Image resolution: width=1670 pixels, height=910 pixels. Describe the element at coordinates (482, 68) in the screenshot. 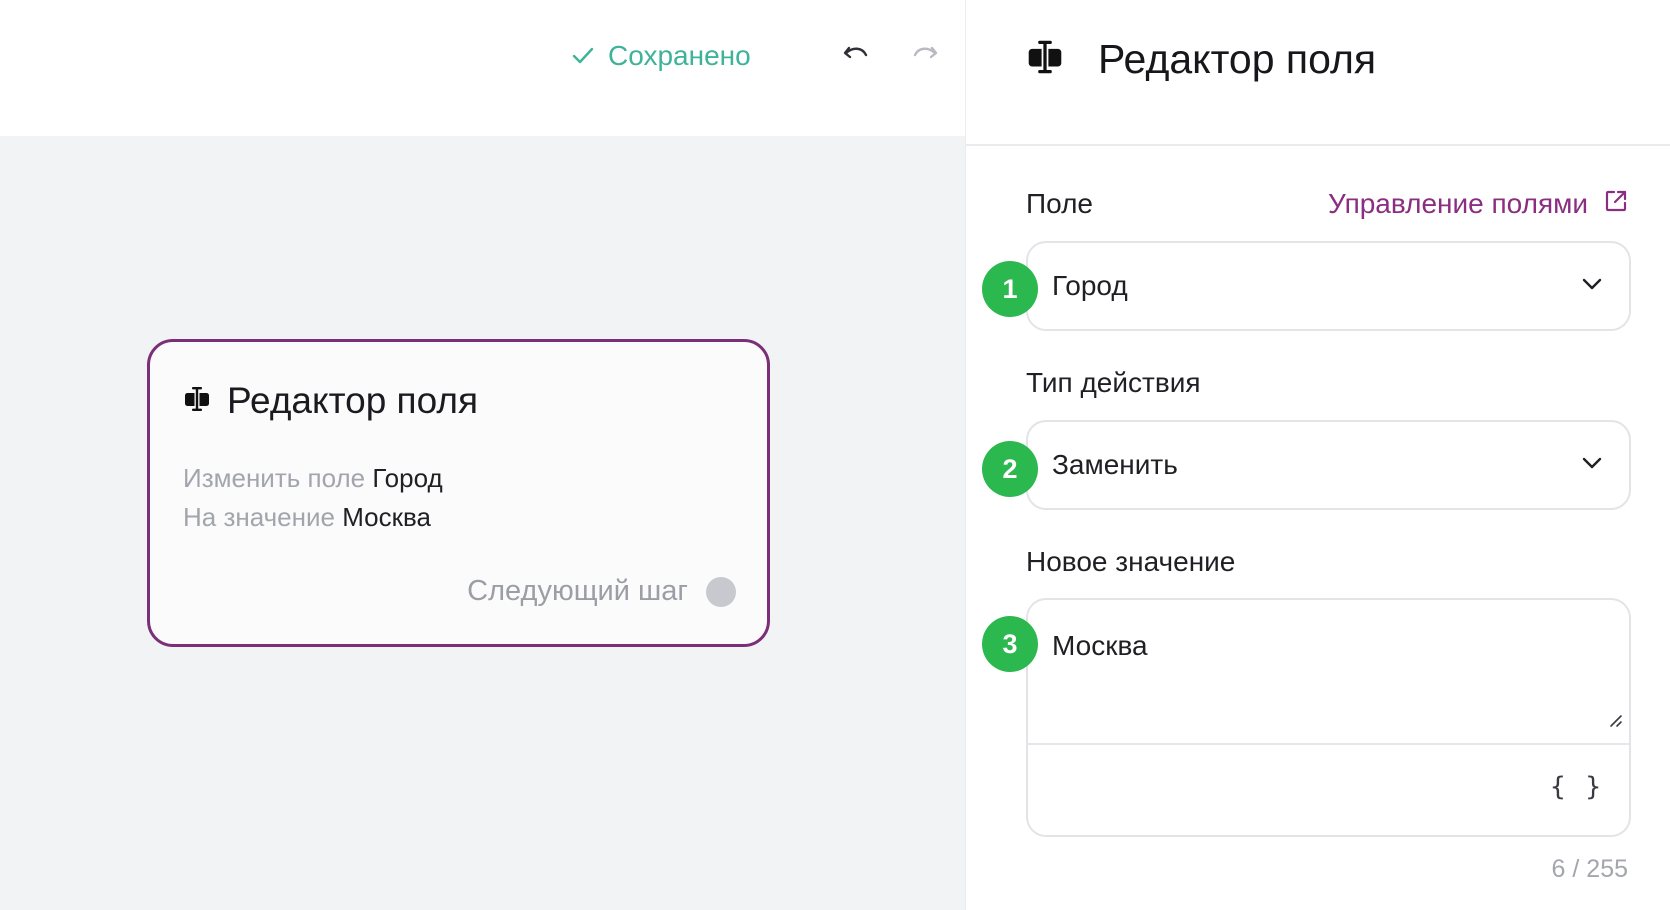

I see `canvas-toolbar: Сохранено` at that location.